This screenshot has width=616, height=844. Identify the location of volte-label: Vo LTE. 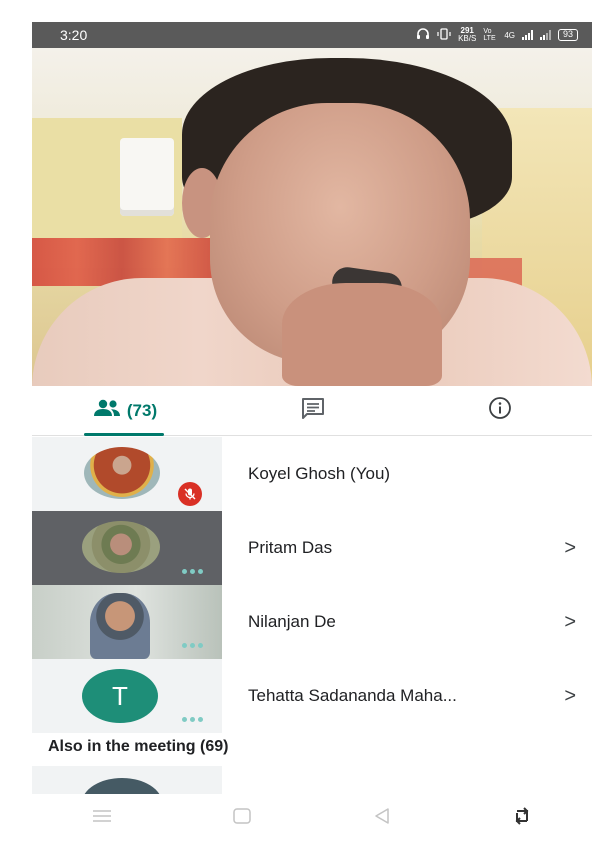
(489, 35).